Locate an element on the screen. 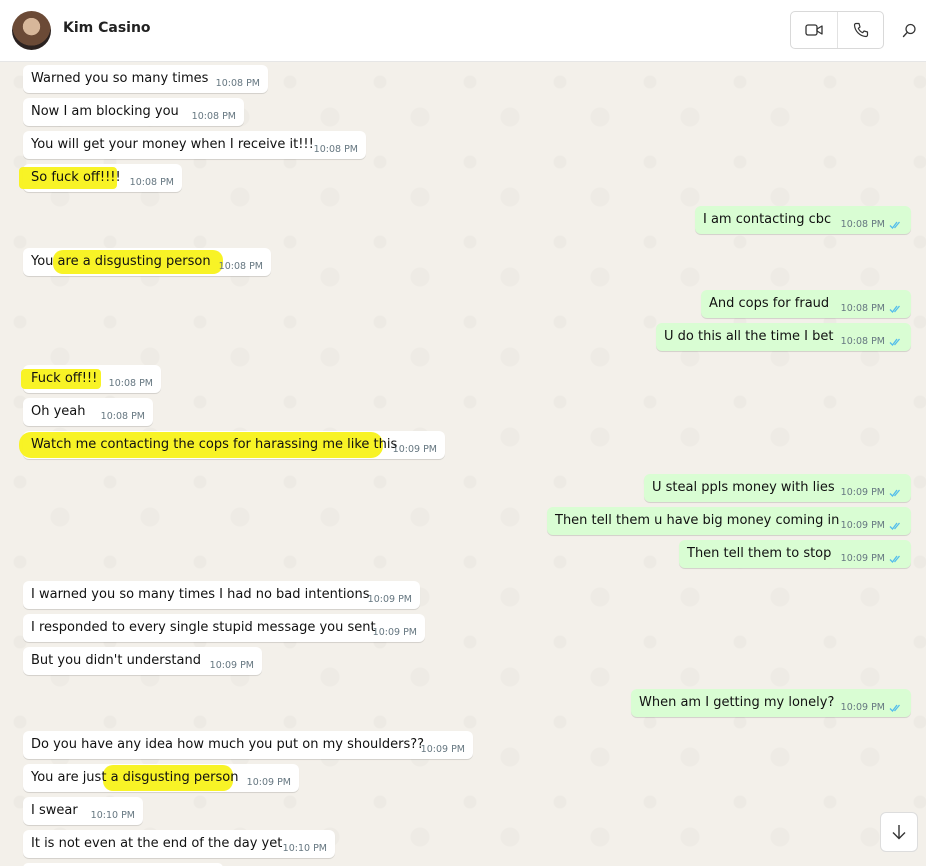 Image resolution: width=926 pixels, height=866 pixels. video-camera-icon is located at coordinates (814, 30).